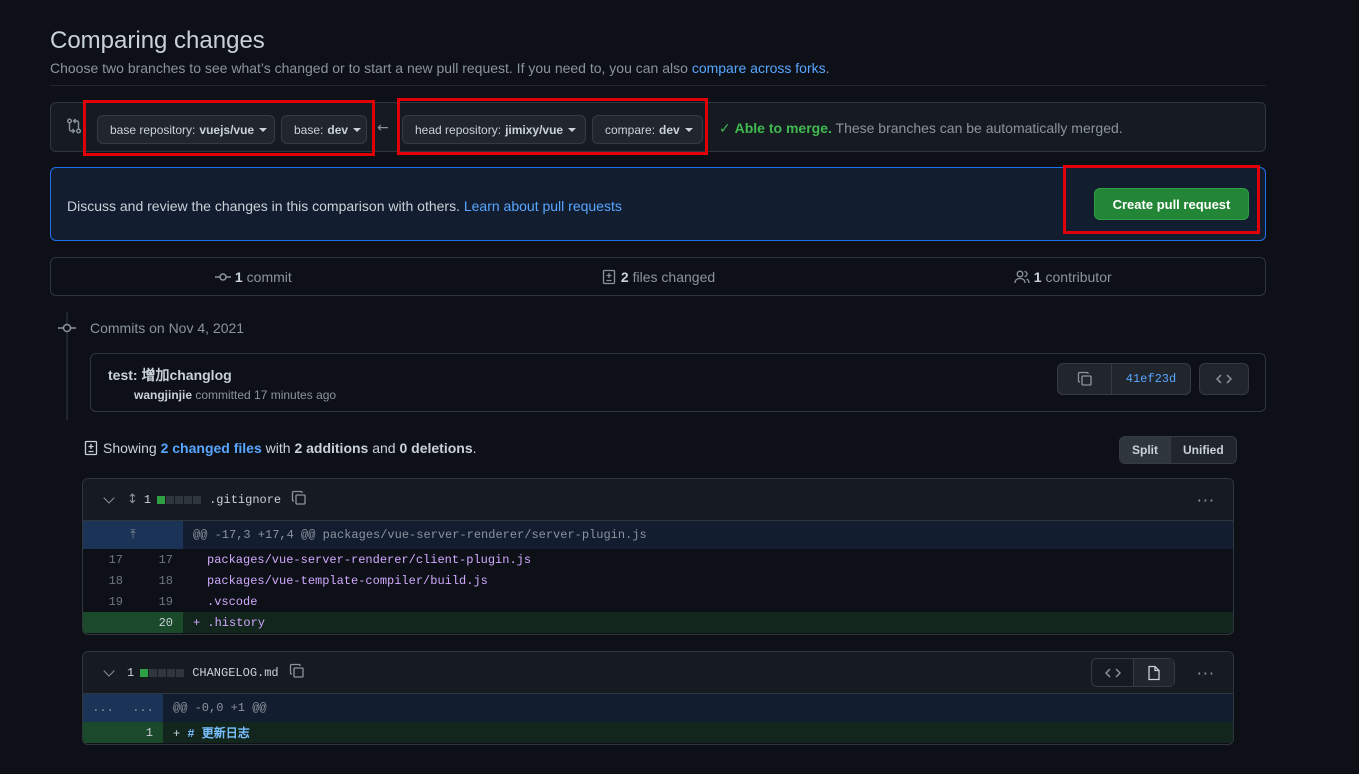  I want to click on highlight-box-create, so click(1161, 199).